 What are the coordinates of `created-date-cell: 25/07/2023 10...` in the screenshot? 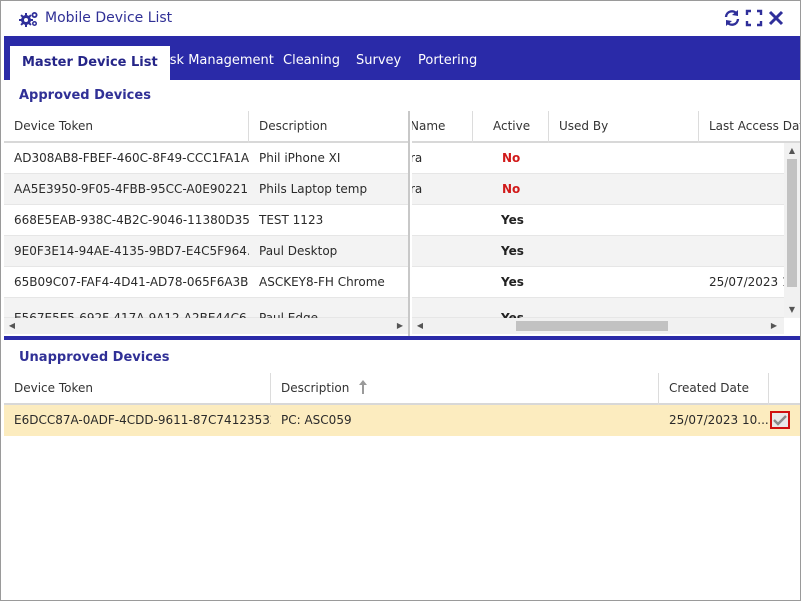 It's located at (719, 420).